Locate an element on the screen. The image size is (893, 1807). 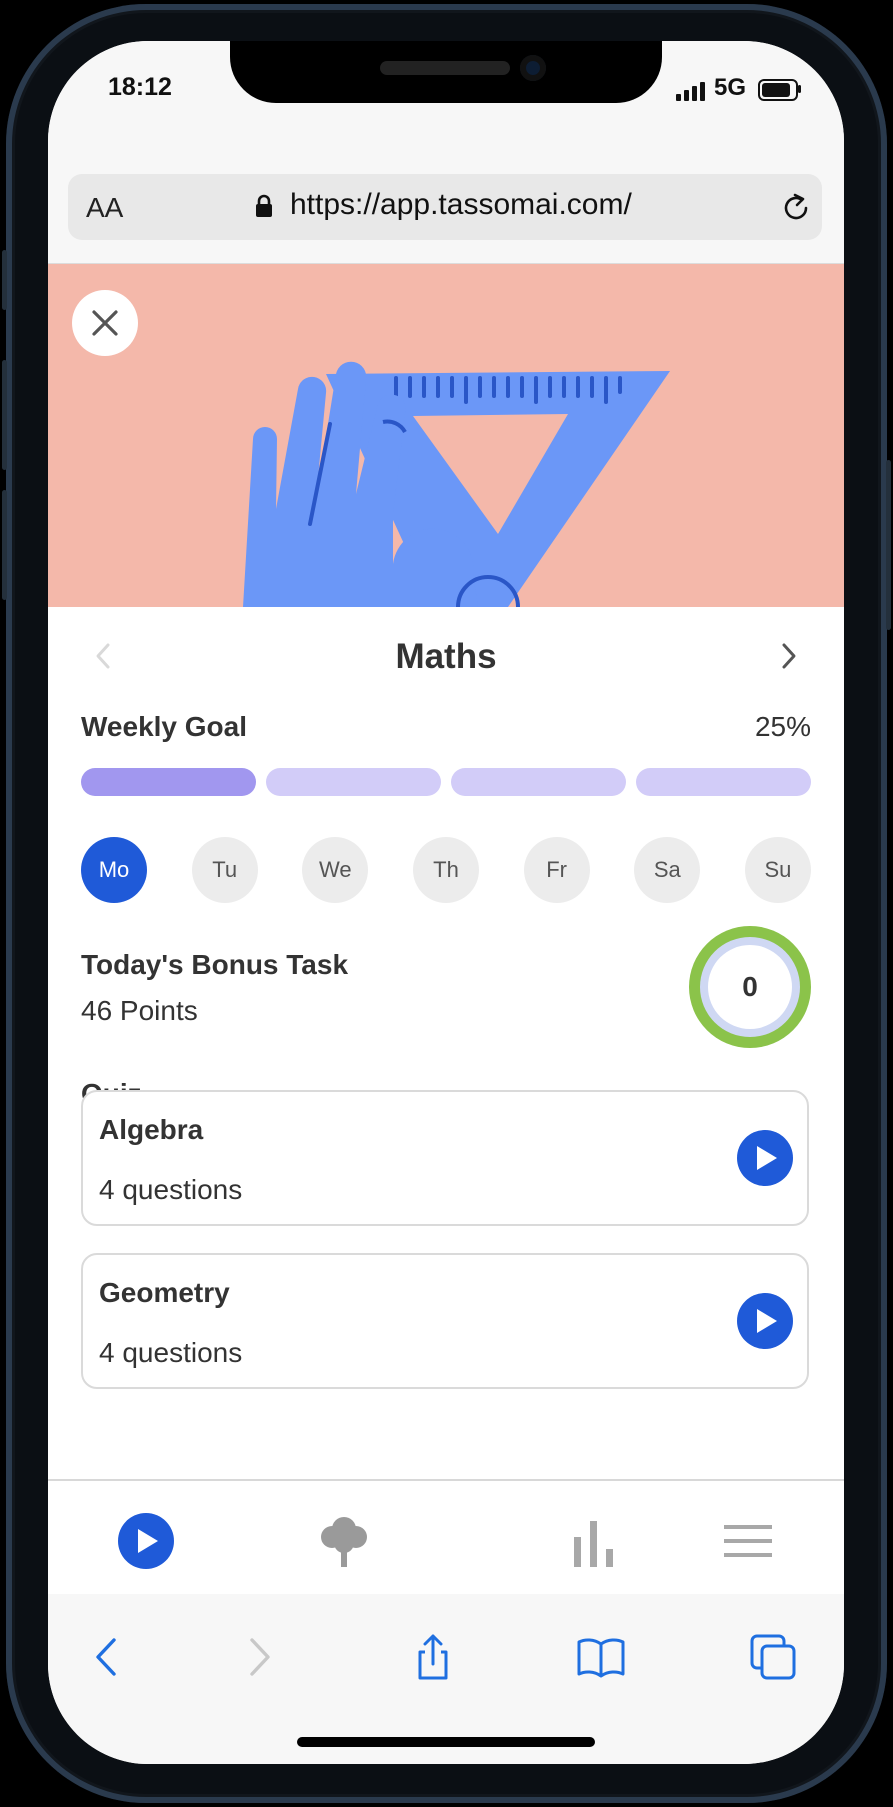
weekly-goal-percent: 25% is located at coordinates (782, 726).